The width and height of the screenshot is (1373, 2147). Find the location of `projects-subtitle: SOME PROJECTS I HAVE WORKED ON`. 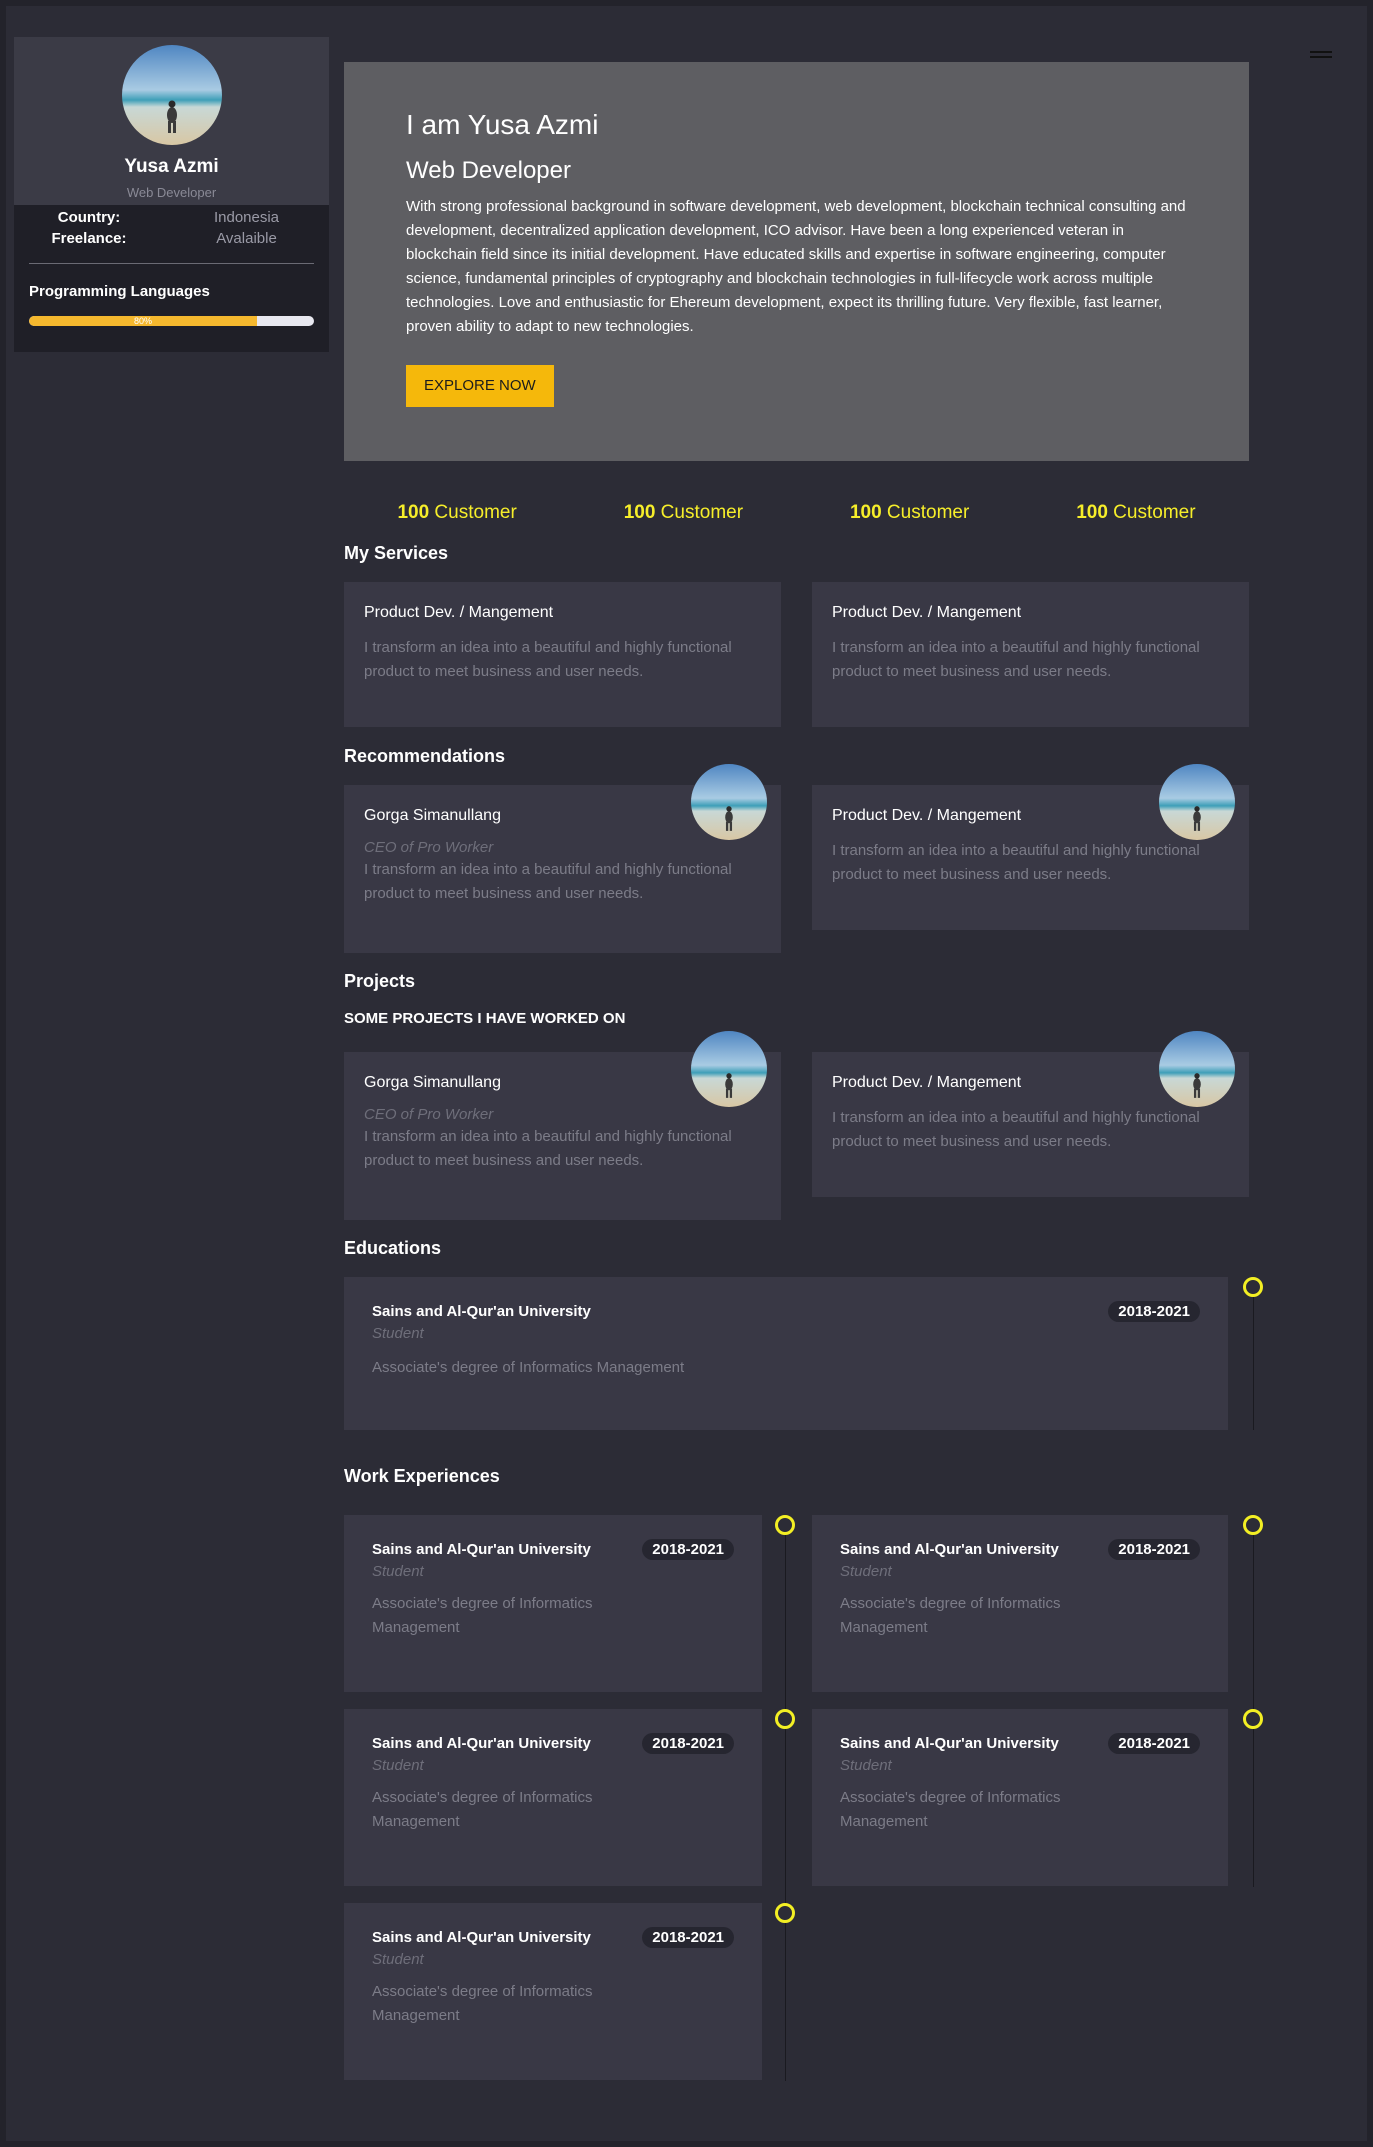

projects-subtitle: SOME PROJECTS I HAVE WORKED ON is located at coordinates (485, 1018).